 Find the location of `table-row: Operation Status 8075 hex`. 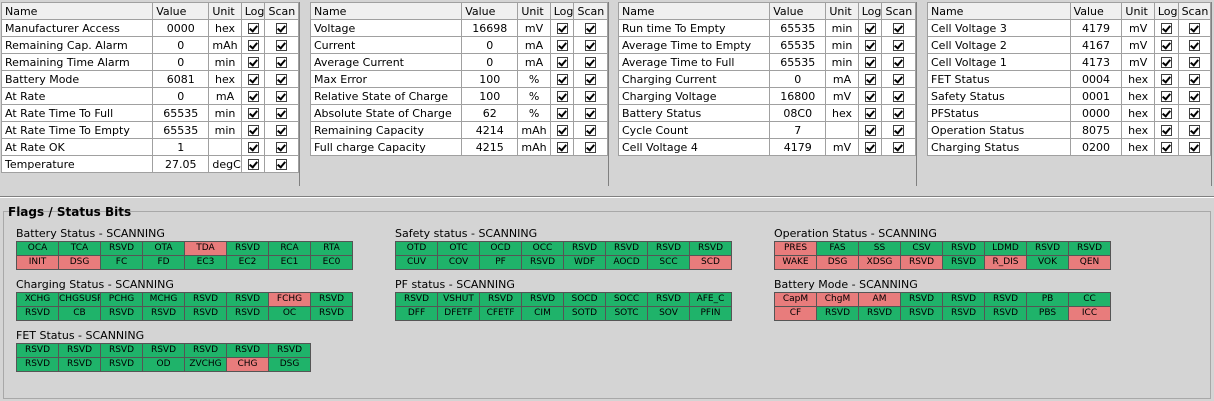

table-row: Operation Status 8075 hex is located at coordinates (1069, 130).